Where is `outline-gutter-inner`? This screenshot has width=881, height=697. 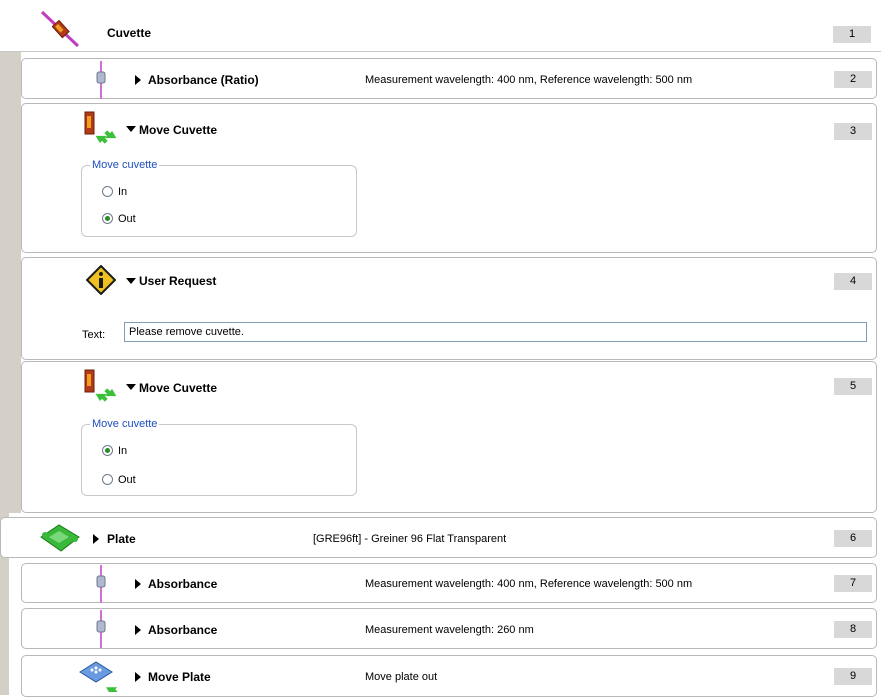
outline-gutter-inner is located at coordinates (15, 282).